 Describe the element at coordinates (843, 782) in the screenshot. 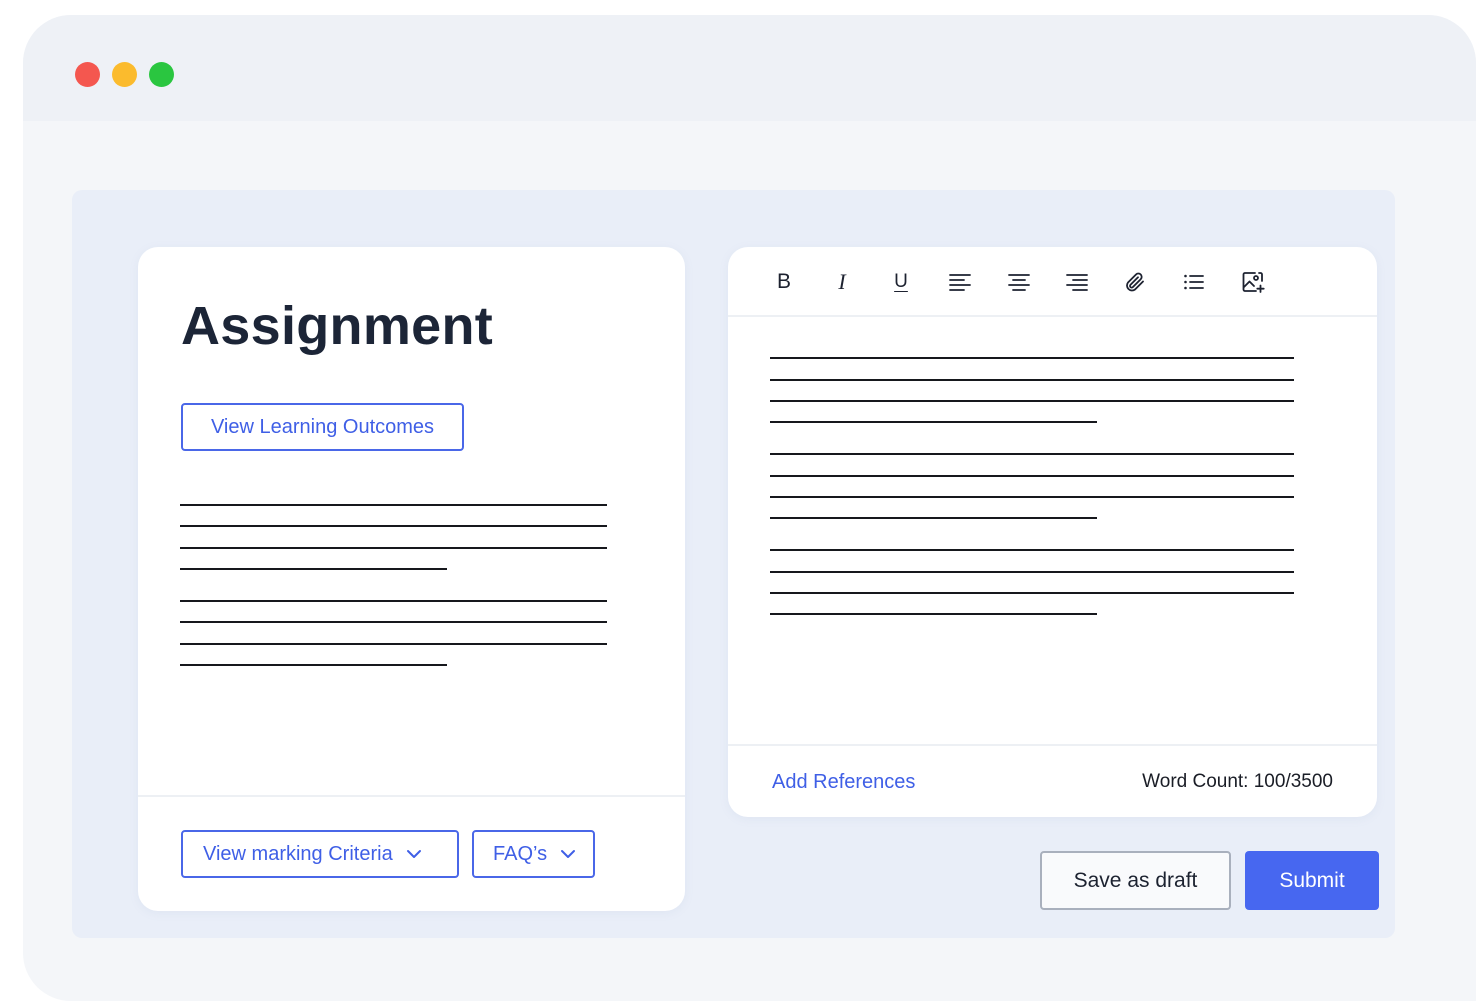

I see `add-references-link: Add References` at that location.